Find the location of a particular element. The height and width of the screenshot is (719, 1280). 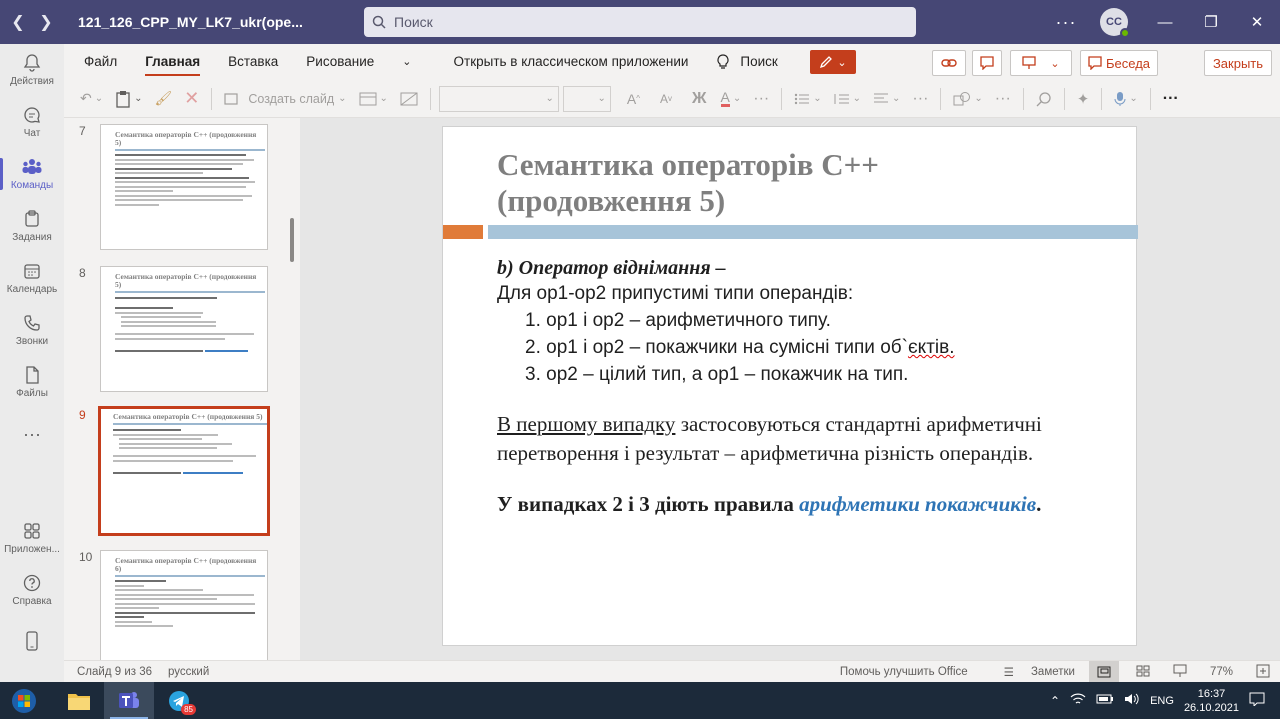

language-indicator: русский is located at coordinates (188, 672).